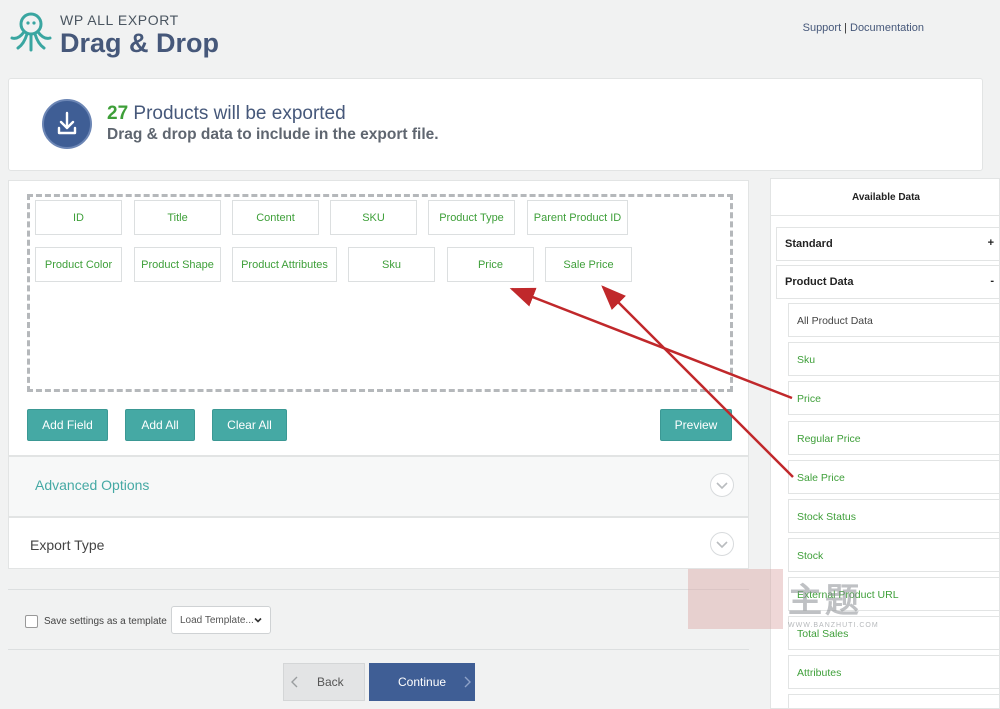 The height and width of the screenshot is (709, 1000). I want to click on documentation-link: Documentation, so click(887, 28).